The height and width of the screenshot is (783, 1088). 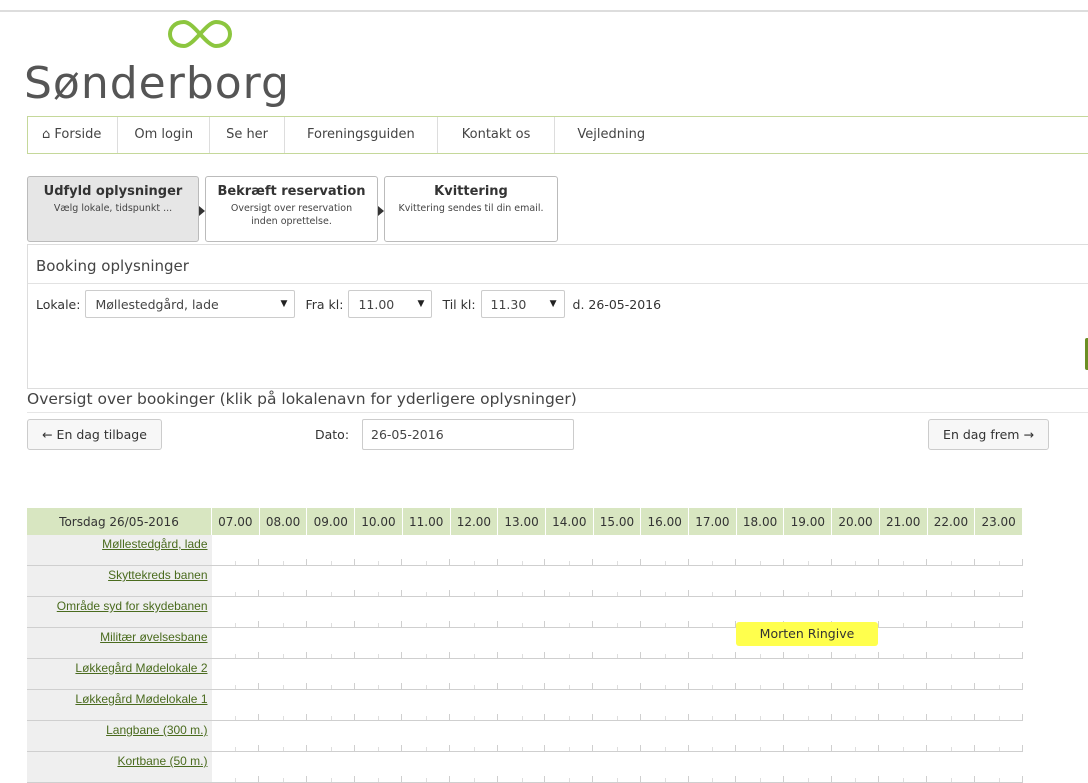 I want to click on prev-day-button: ← En dag tilbage, so click(x=94, y=434).